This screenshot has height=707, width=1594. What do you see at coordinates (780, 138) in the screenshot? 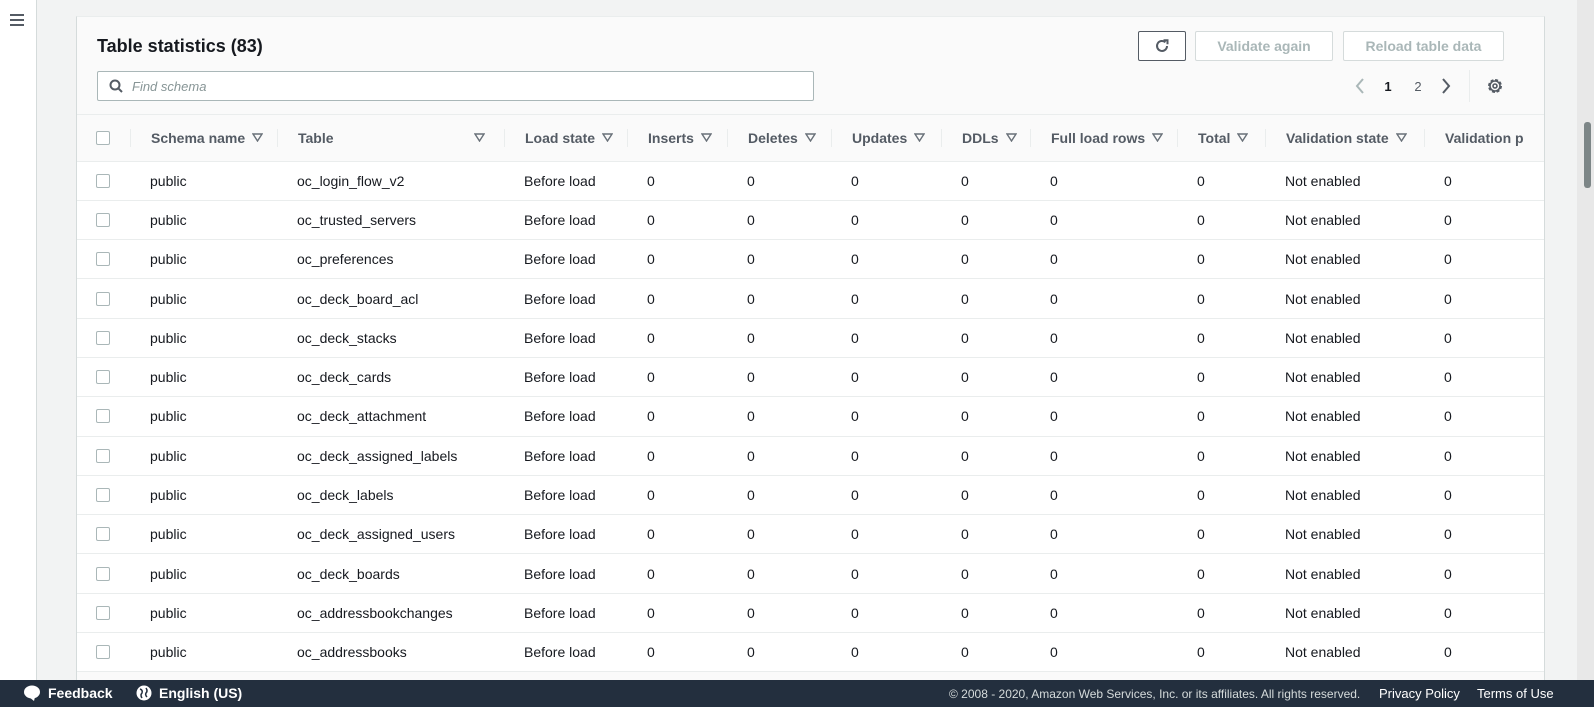
I see `column-header-deletes: Deletes` at bounding box center [780, 138].